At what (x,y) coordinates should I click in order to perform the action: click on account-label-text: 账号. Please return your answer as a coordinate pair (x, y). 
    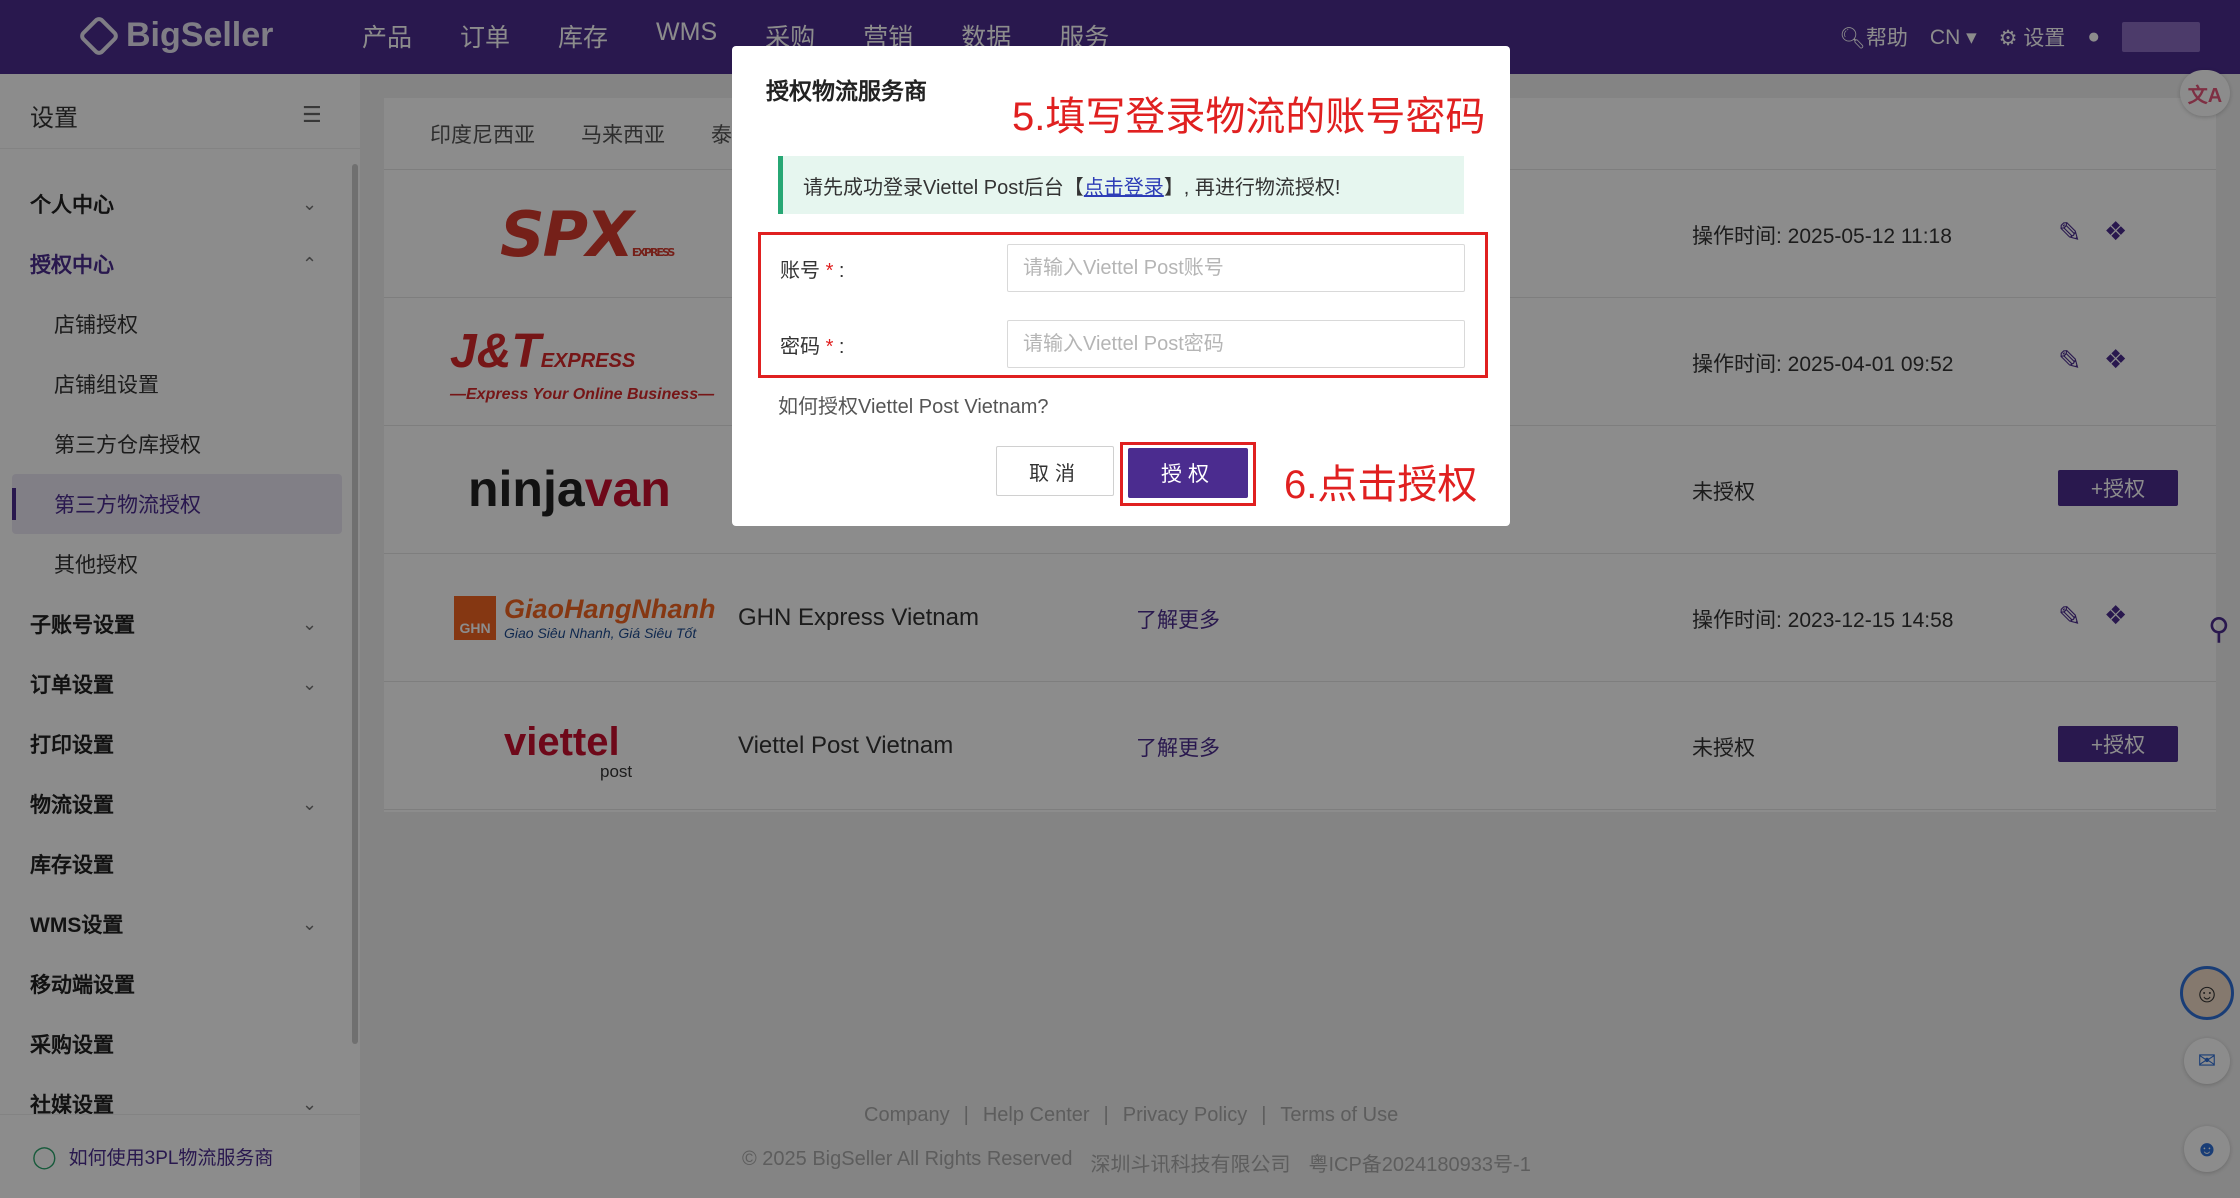
    Looking at the image, I should click on (800, 271).